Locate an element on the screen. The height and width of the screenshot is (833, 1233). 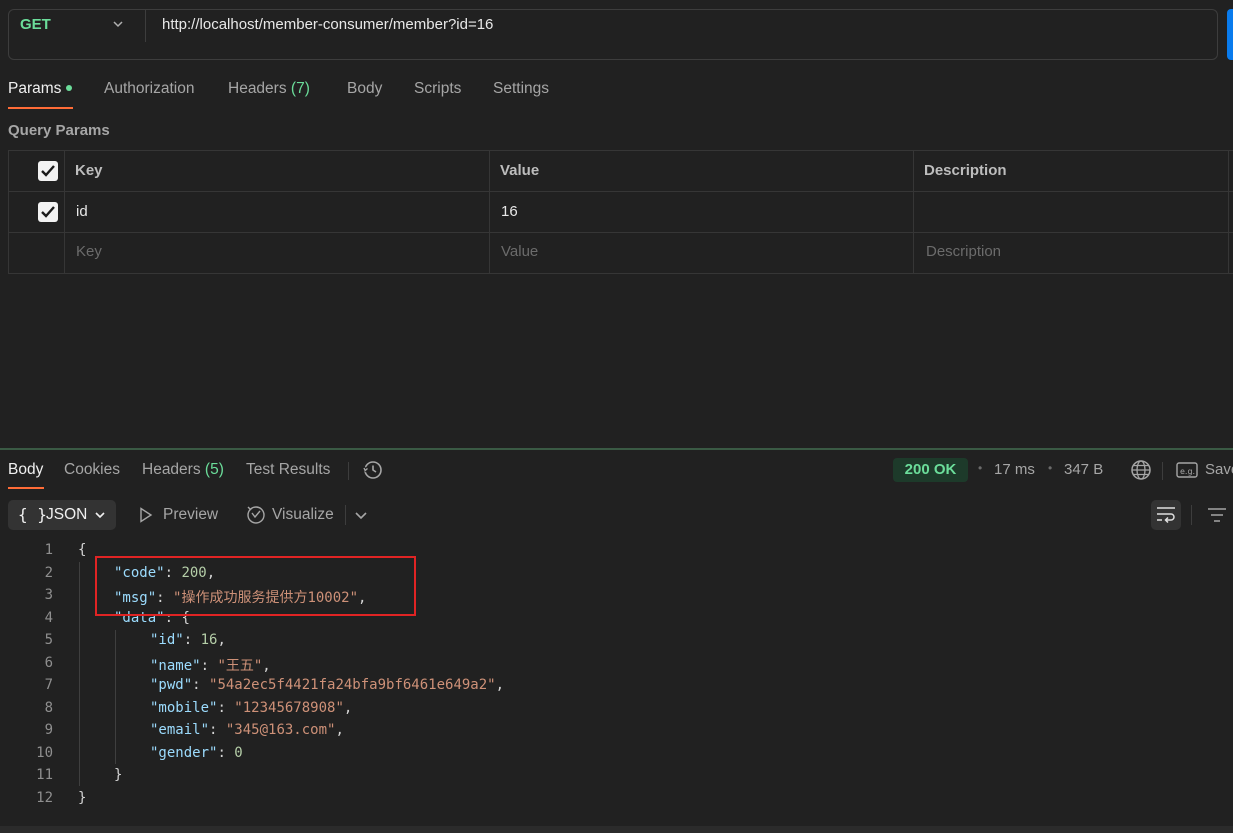
json-key: "email" is located at coordinates (180, 730).